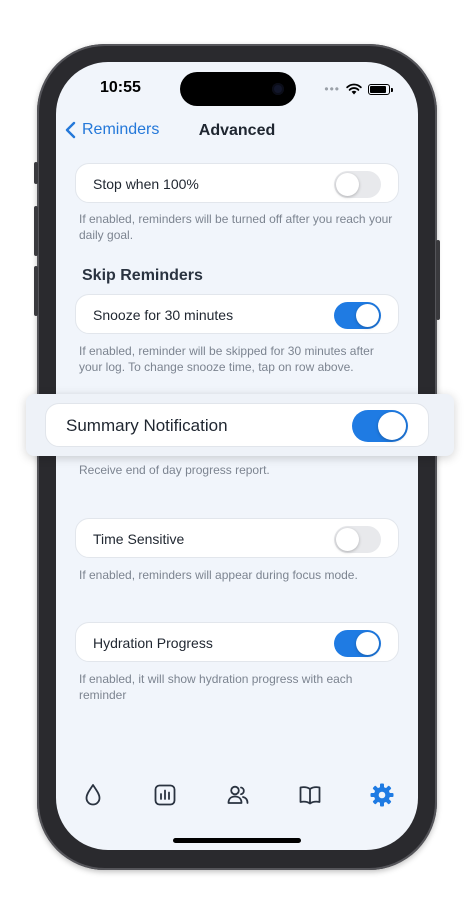 The height and width of the screenshot is (913, 474). What do you see at coordinates (153, 643) in the screenshot?
I see `hydration-progress-label: Hydration Progress` at bounding box center [153, 643].